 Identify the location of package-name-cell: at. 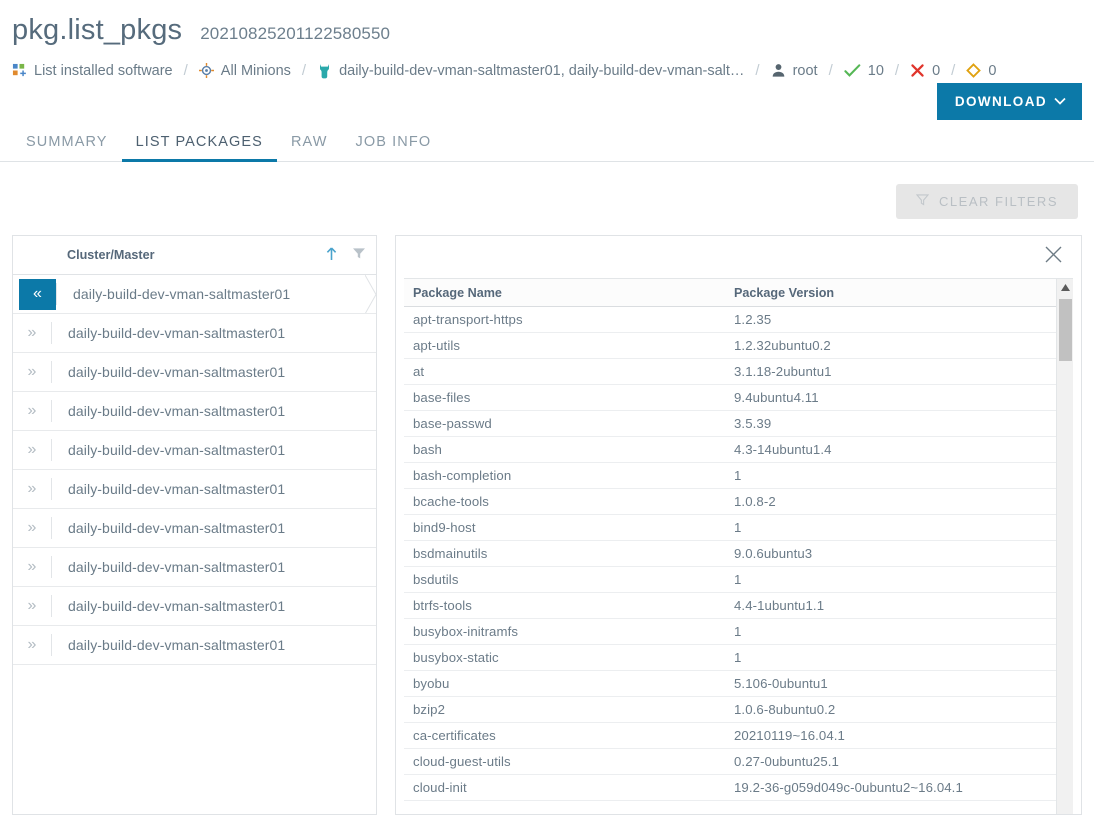
(419, 371).